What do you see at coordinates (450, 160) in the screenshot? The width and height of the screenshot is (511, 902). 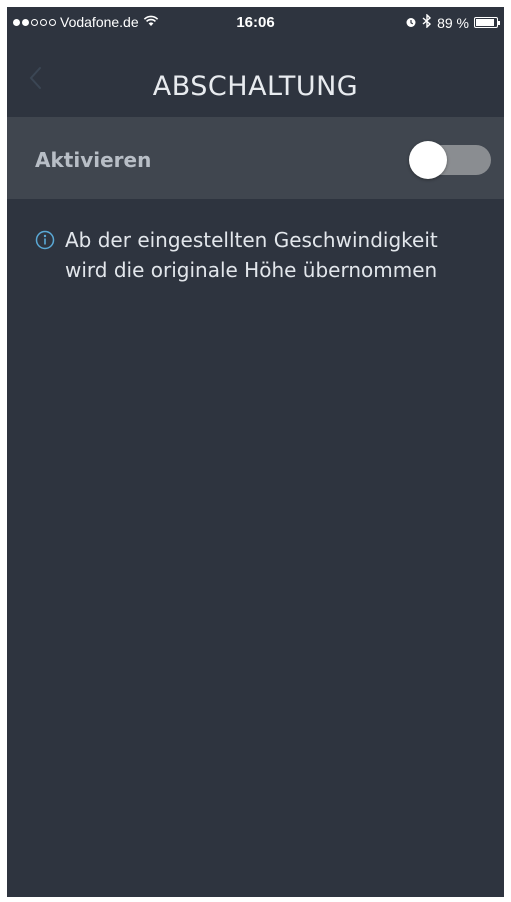 I see `activate-toggle` at bounding box center [450, 160].